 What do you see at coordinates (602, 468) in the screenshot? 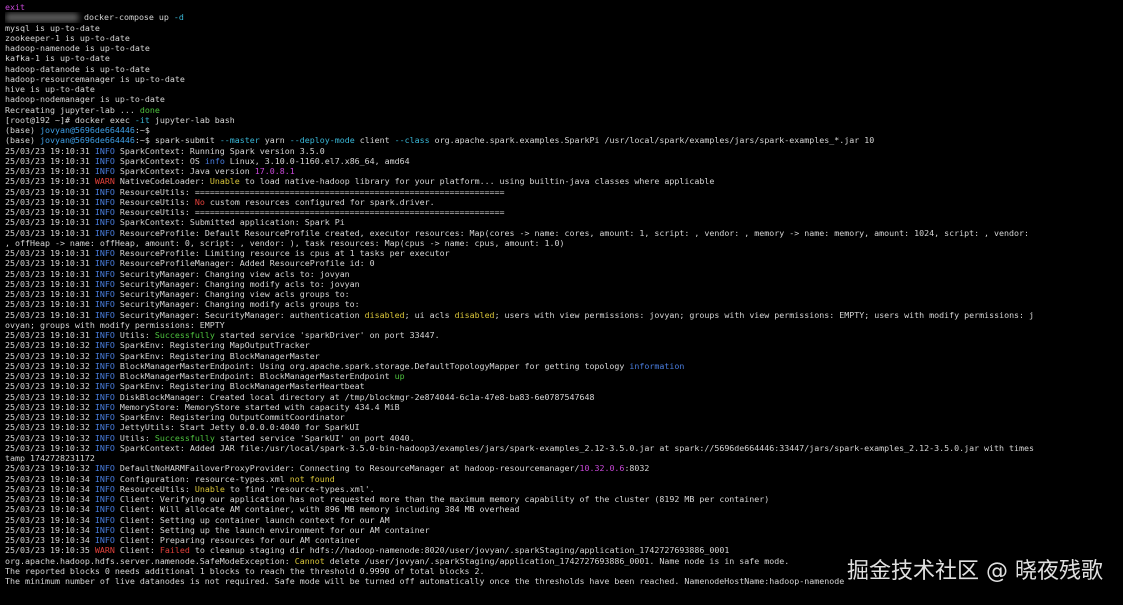
I see `terminal-text: 10.32.0.6` at bounding box center [602, 468].